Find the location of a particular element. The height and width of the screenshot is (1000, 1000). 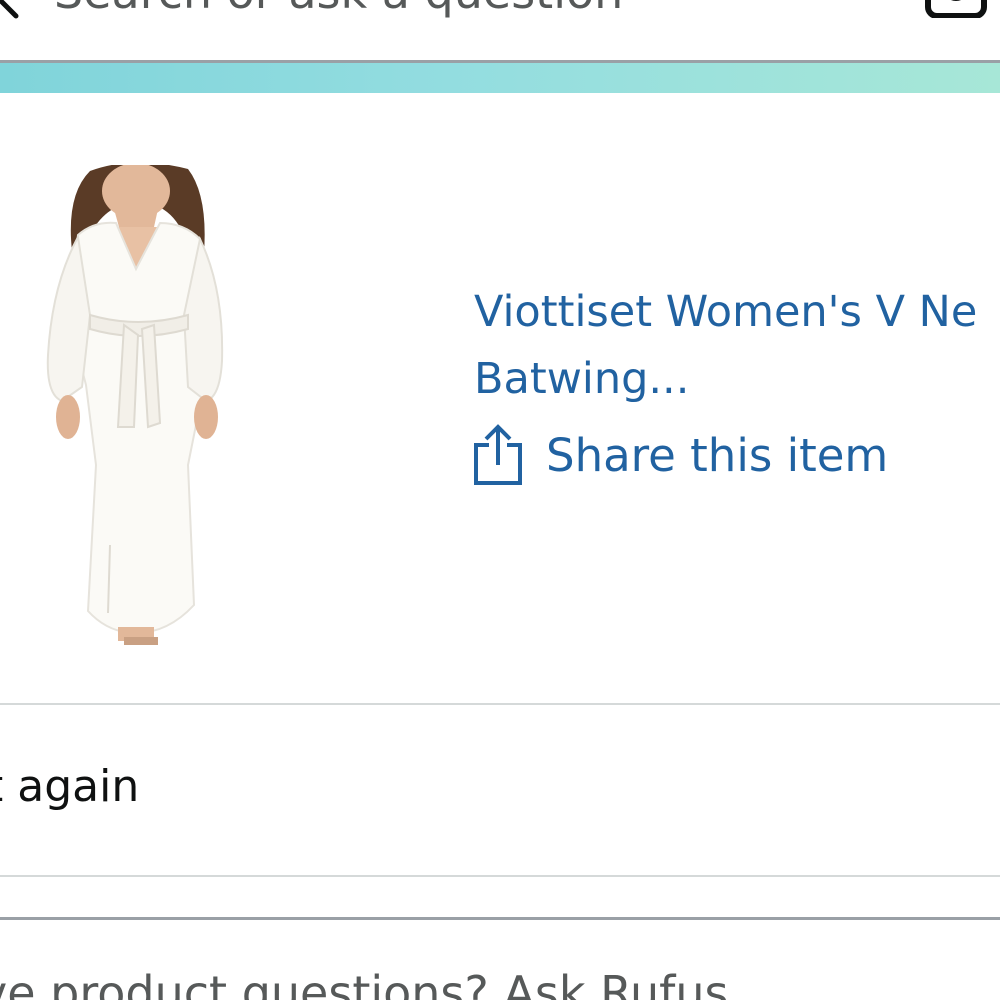

header-gradient-strip is located at coordinates (500, 78).